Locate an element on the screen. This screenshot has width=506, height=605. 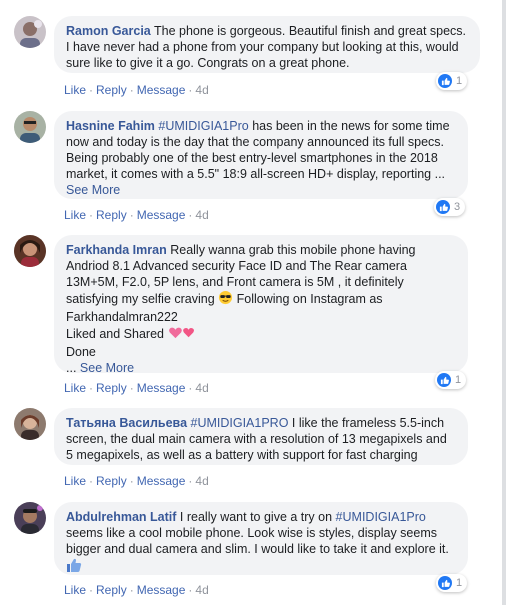
avatar-farkhanda-imran is located at coordinates (30, 251).